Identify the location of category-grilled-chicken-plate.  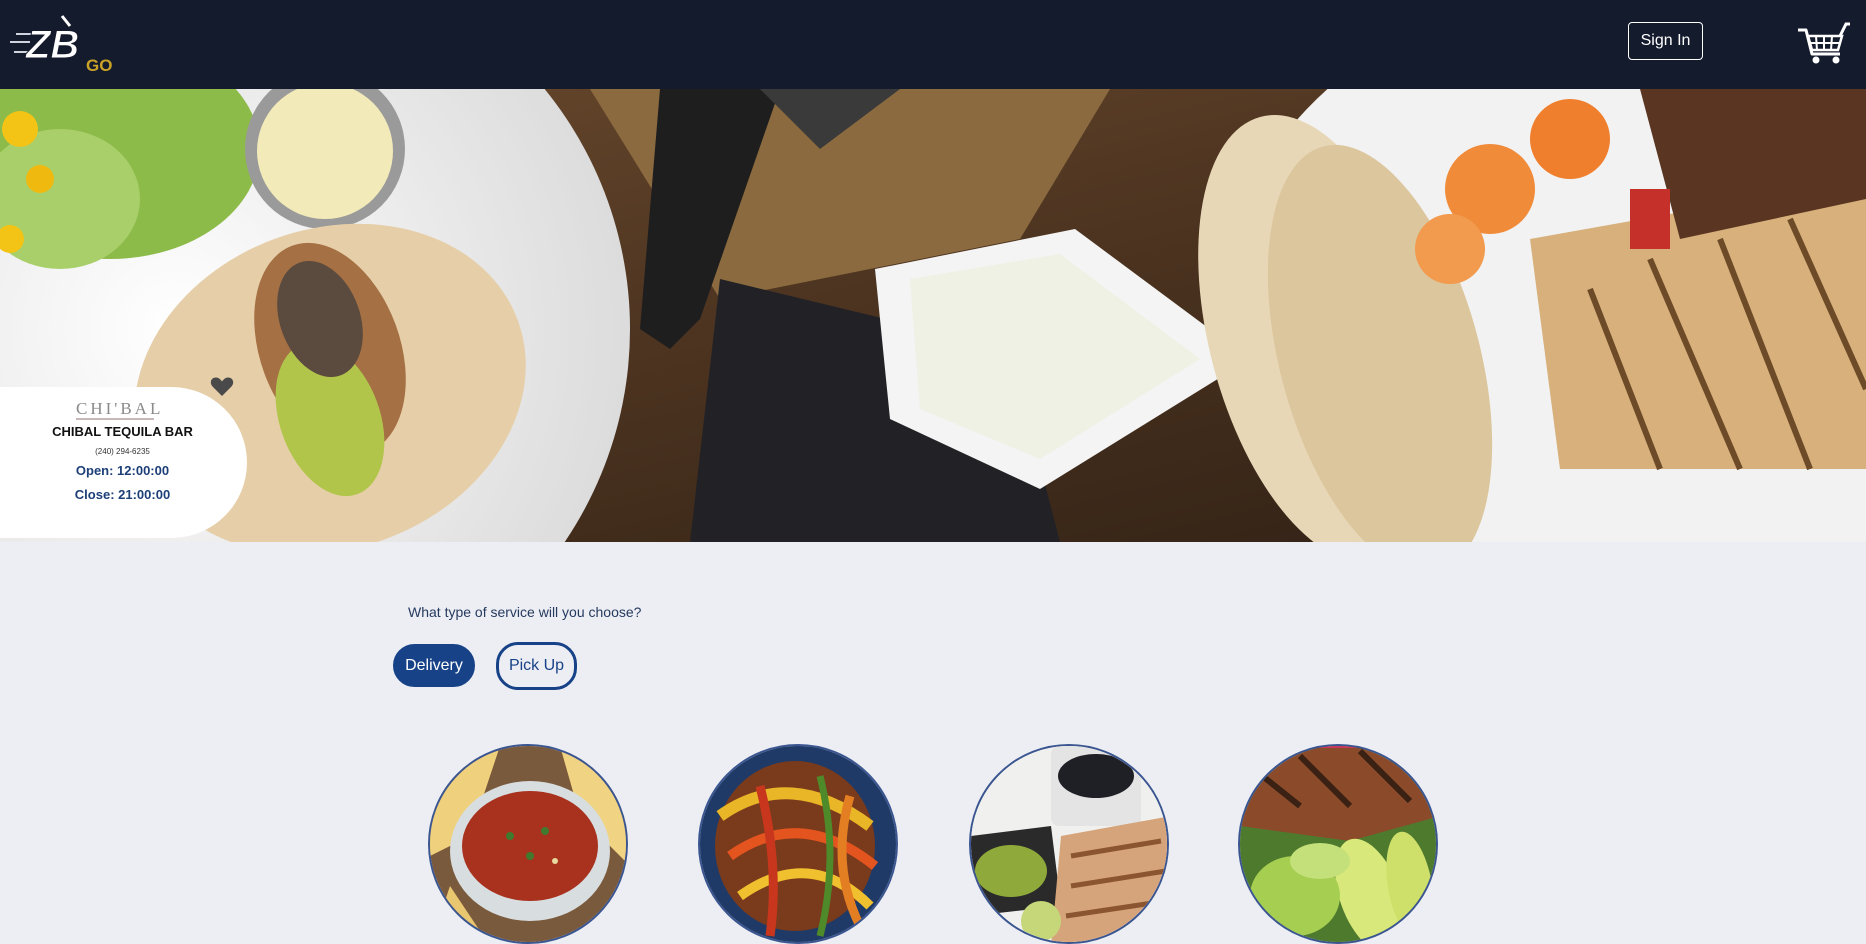
(1069, 844).